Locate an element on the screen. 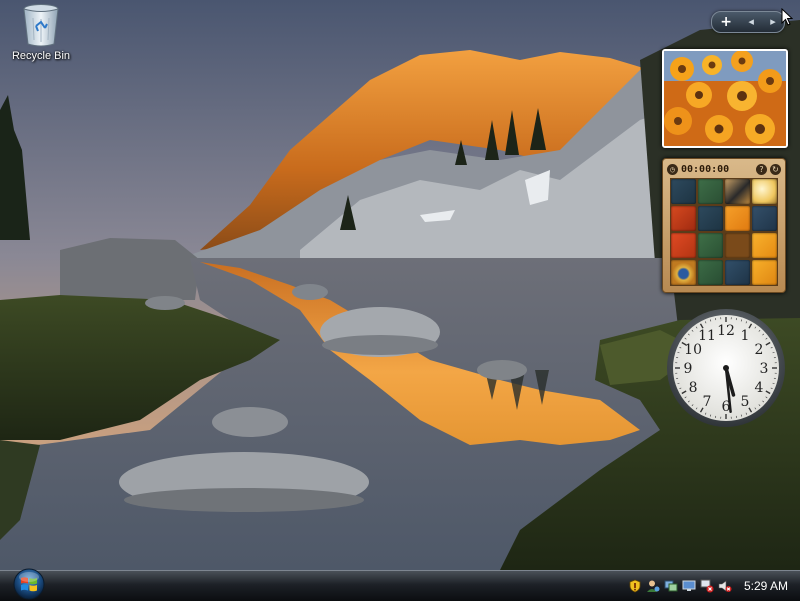 This screenshot has height=601, width=800. puzzle-grid is located at coordinates (724, 232).